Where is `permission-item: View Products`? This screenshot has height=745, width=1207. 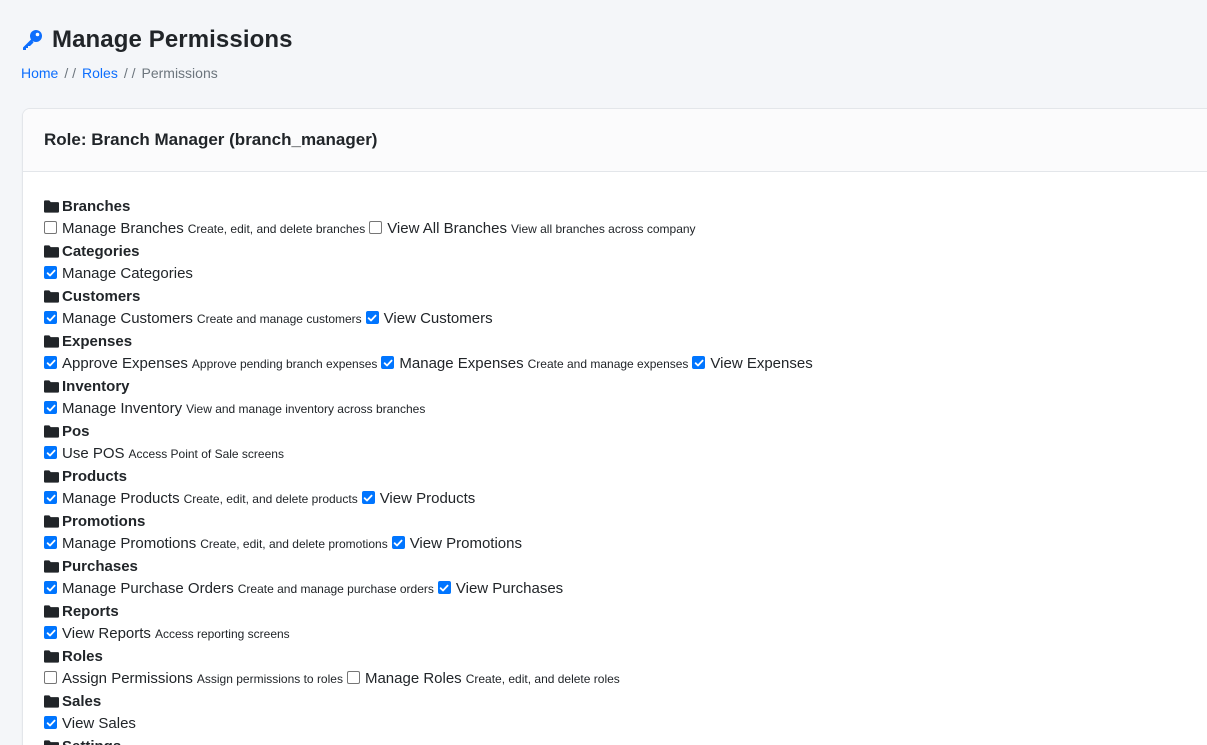
permission-item: View Products is located at coordinates (418, 498).